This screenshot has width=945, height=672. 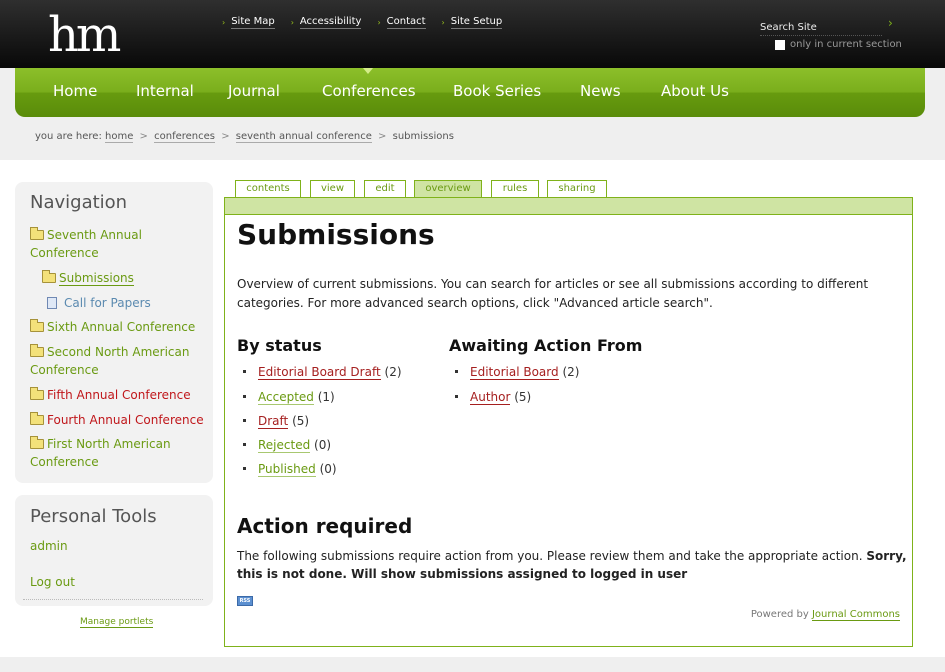 I want to click on status-published-link: Published, so click(x=287, y=469).